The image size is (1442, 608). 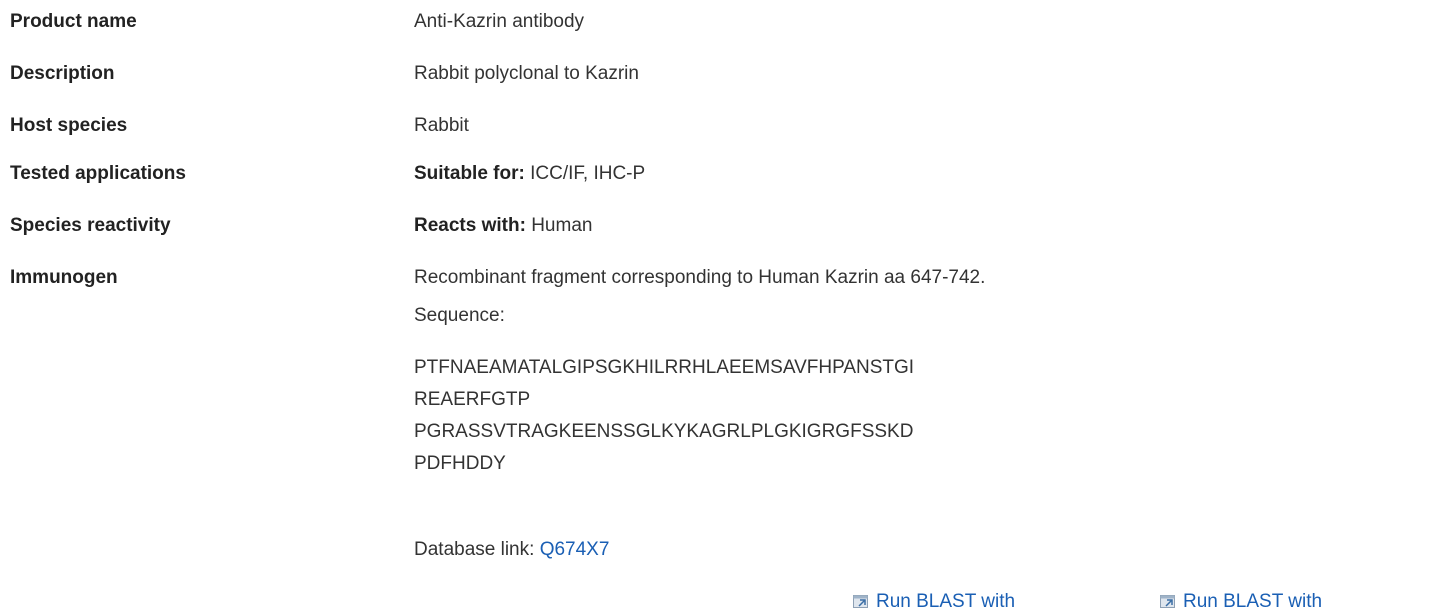 What do you see at coordinates (441, 125) in the screenshot?
I see `host-species-value: Rabbit` at bounding box center [441, 125].